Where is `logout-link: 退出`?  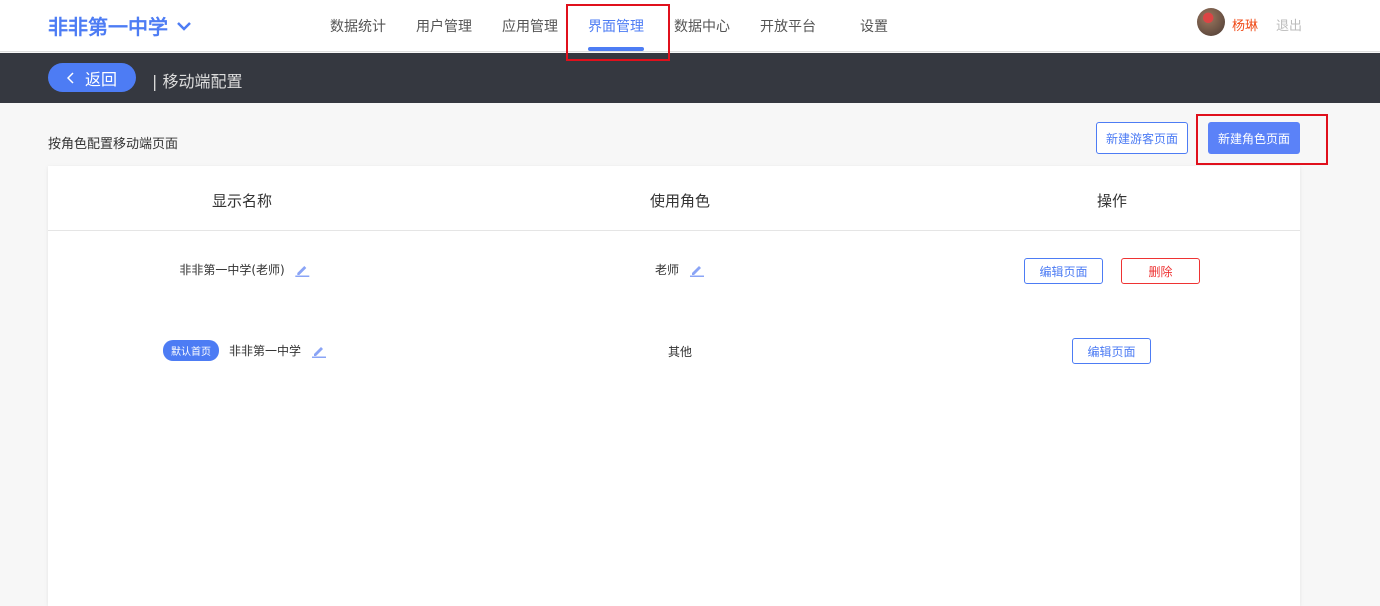 logout-link: 退出 is located at coordinates (1289, 24).